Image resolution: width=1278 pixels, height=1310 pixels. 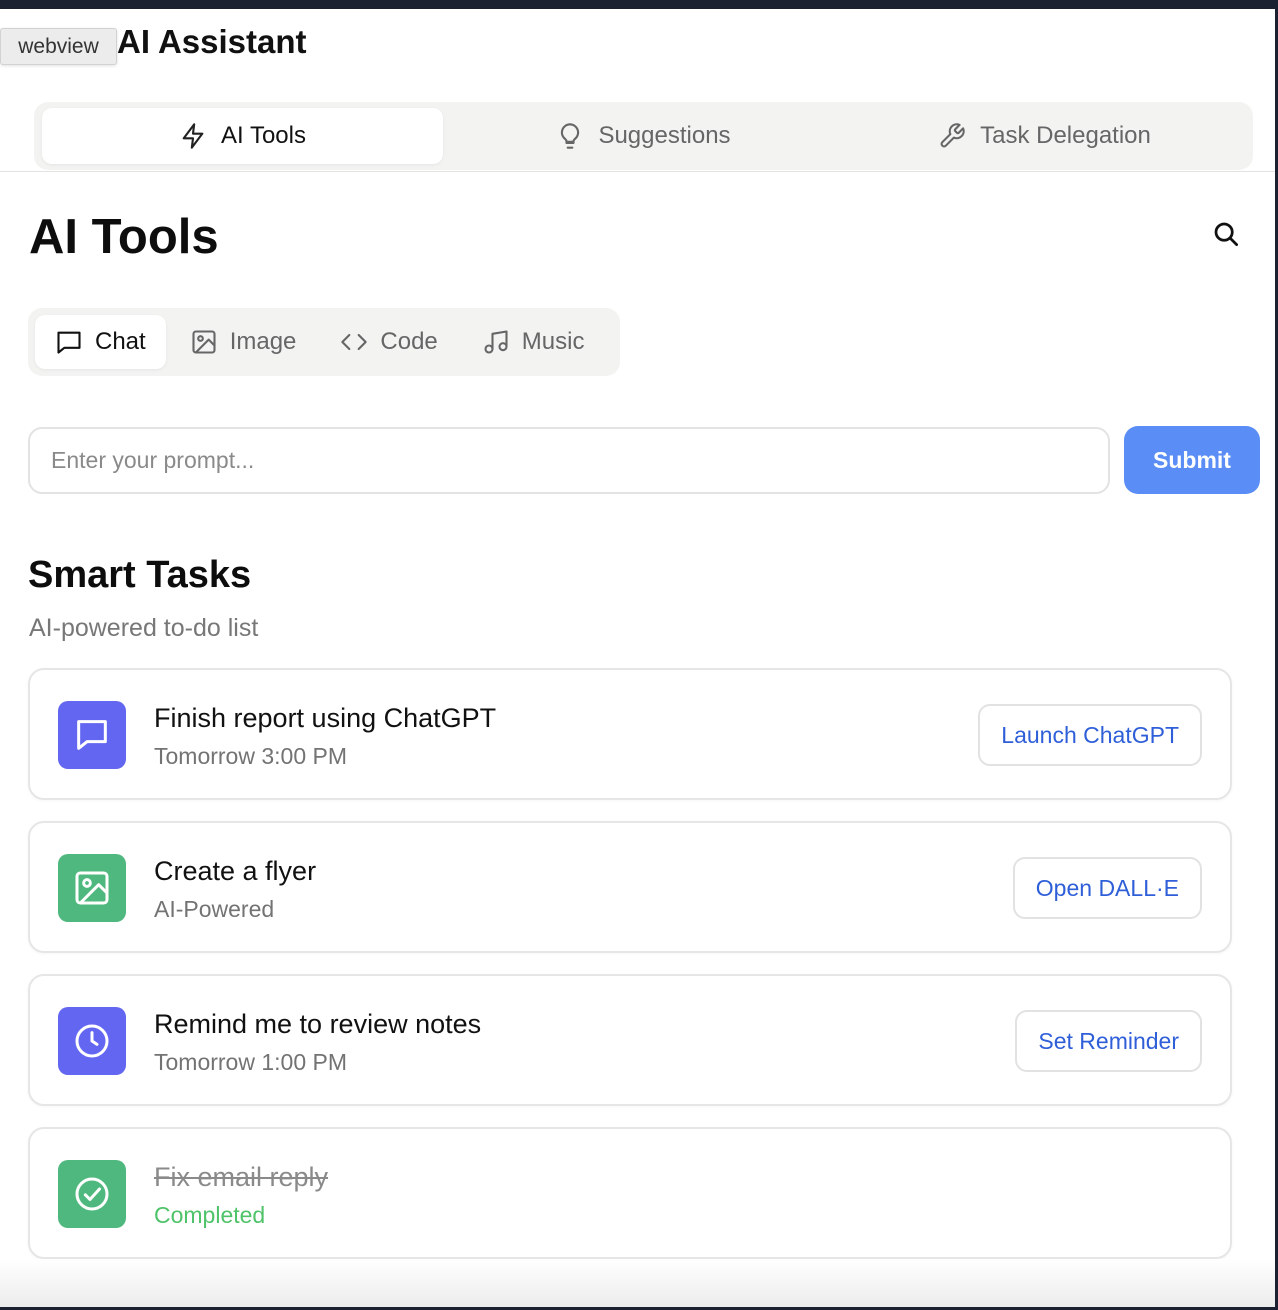 I want to click on lightning-icon, so click(x=193, y=136).